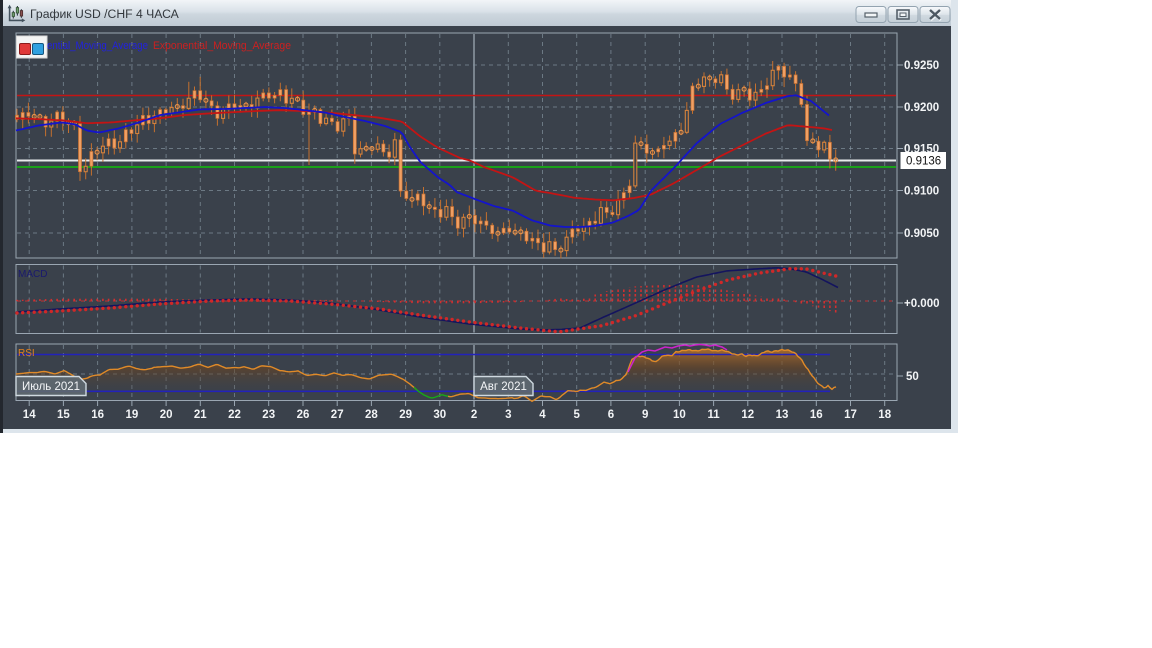 The height and width of the screenshot is (648, 1152). Describe the element at coordinates (26, 353) in the screenshot. I see `svg-text: RSI` at that location.